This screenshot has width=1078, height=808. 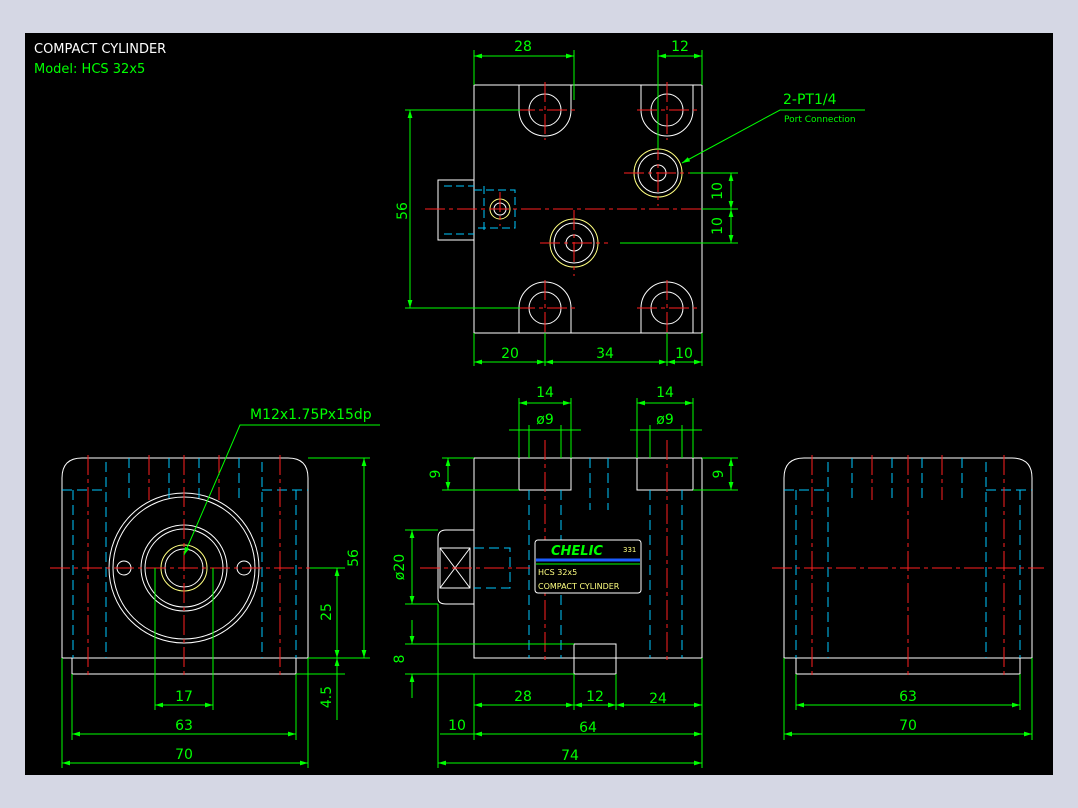 I want to click on dim-front-14b: 14, so click(x=665, y=393).